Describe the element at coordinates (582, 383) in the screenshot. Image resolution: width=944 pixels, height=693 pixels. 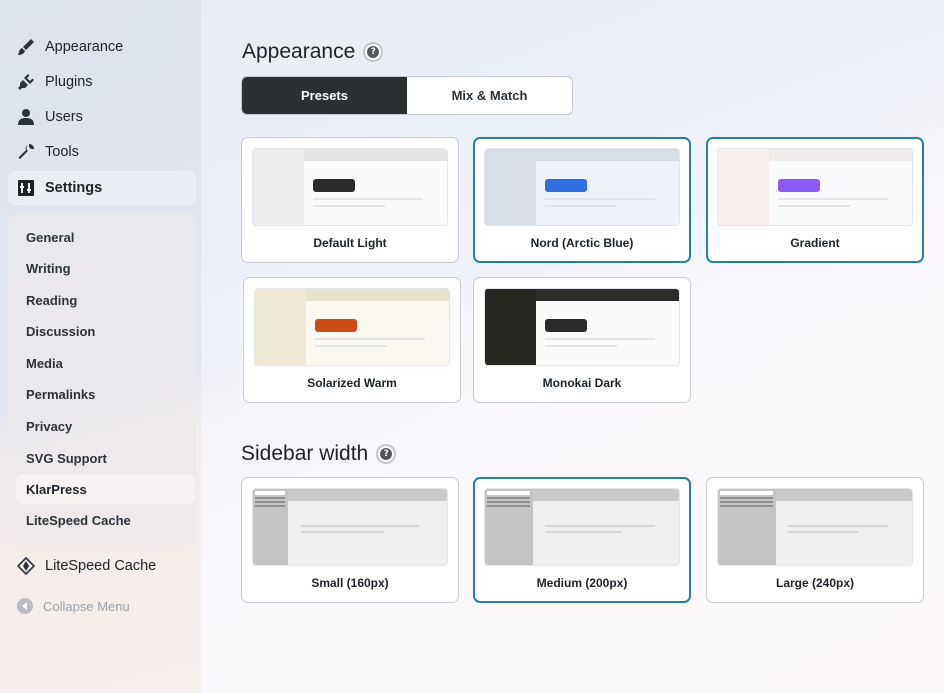
I see `preset-label: Monokai Dark` at that location.